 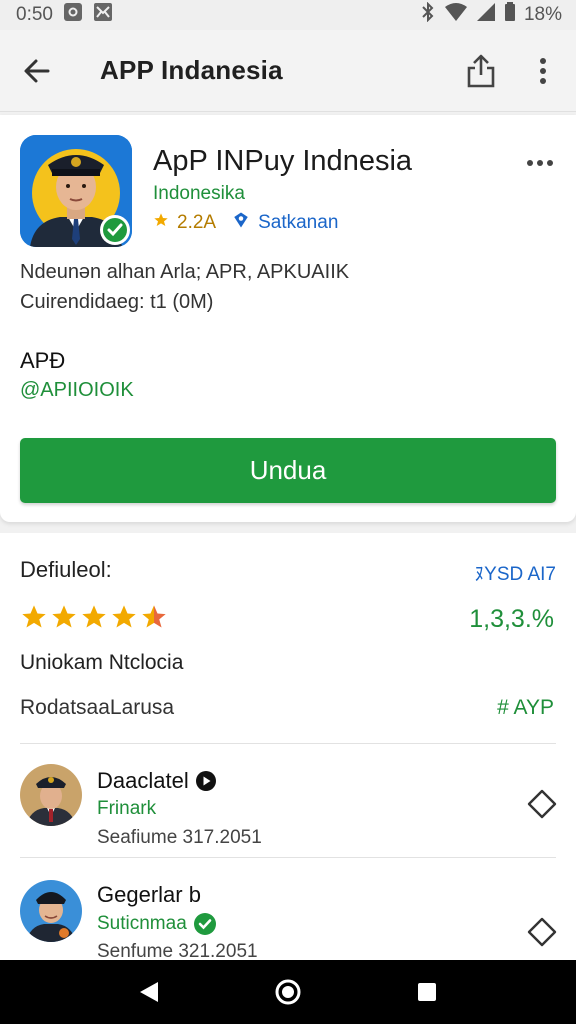 What do you see at coordinates (428, 14) in the screenshot?
I see `bluetooth-icon` at bounding box center [428, 14].